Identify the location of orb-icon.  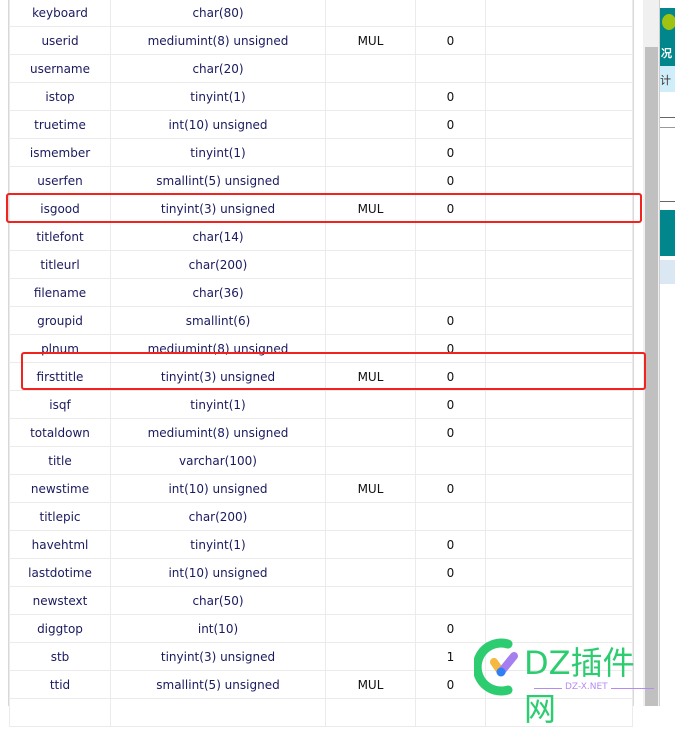
(668, 22).